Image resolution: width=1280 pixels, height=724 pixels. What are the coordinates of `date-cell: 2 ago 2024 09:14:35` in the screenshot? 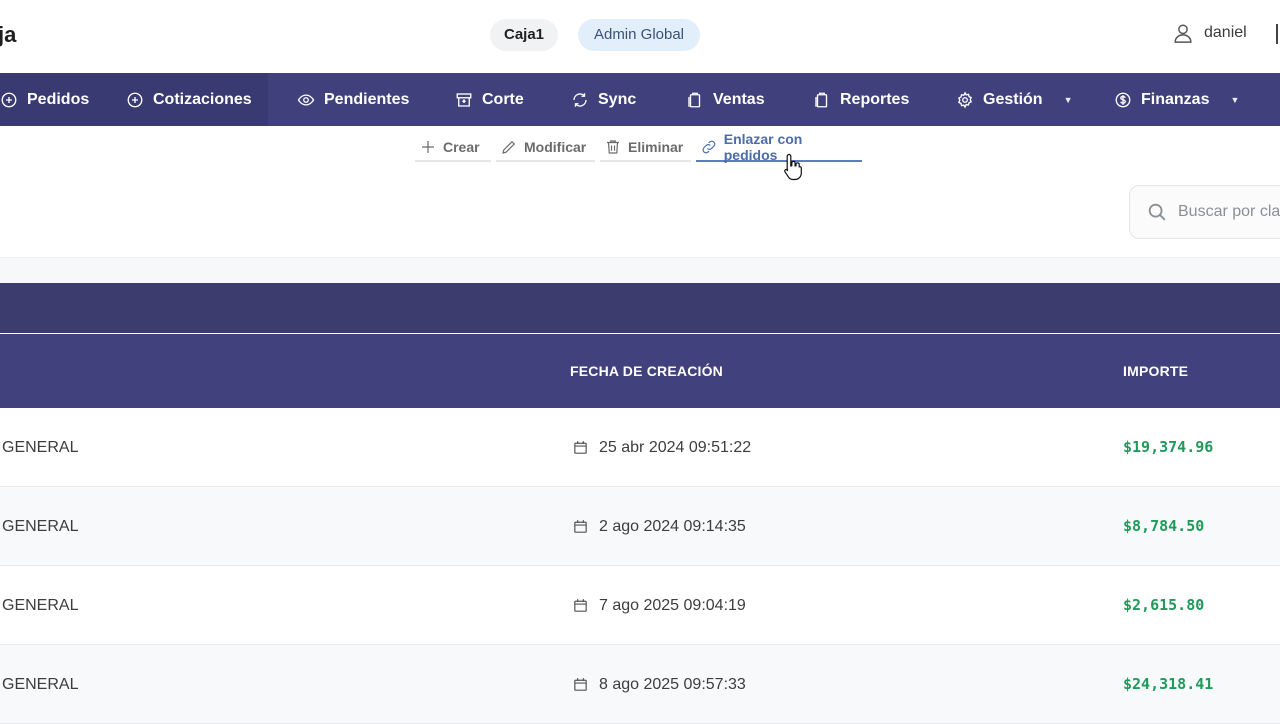 It's located at (659, 526).